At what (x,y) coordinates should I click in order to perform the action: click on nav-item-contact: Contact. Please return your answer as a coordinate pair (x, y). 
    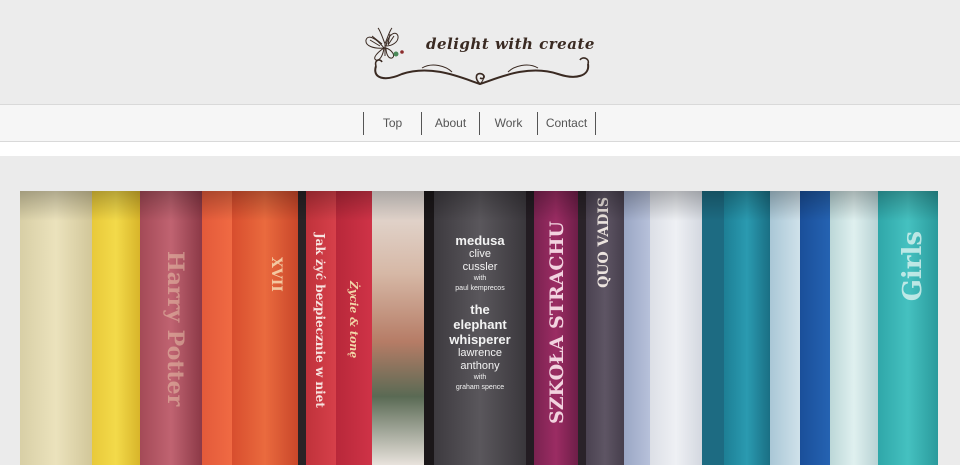
    Looking at the image, I should click on (567, 123).